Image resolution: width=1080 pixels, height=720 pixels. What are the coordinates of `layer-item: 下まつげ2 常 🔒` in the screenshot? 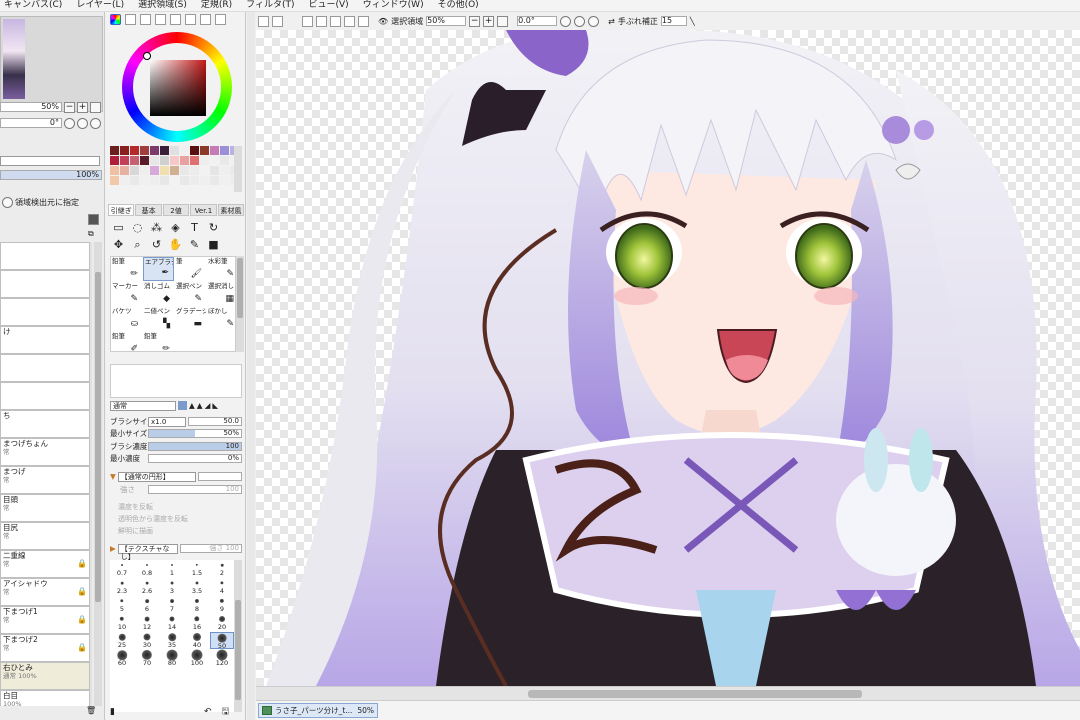 It's located at (45, 648).